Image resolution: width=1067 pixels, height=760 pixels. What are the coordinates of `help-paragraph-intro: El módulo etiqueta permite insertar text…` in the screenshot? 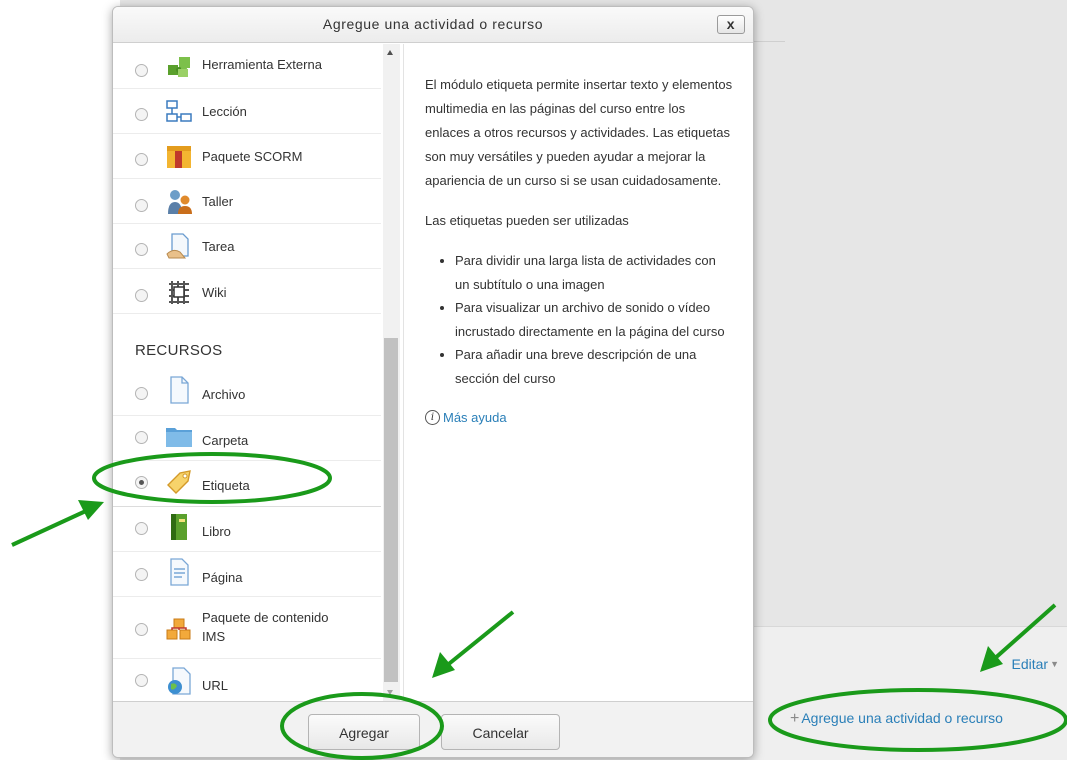 It's located at (579, 132).